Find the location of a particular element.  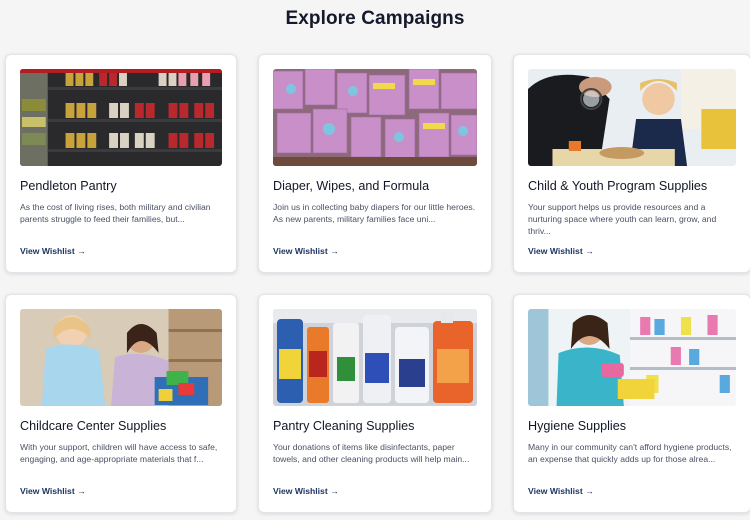

child-magnifying-glass-image is located at coordinates (632, 117).